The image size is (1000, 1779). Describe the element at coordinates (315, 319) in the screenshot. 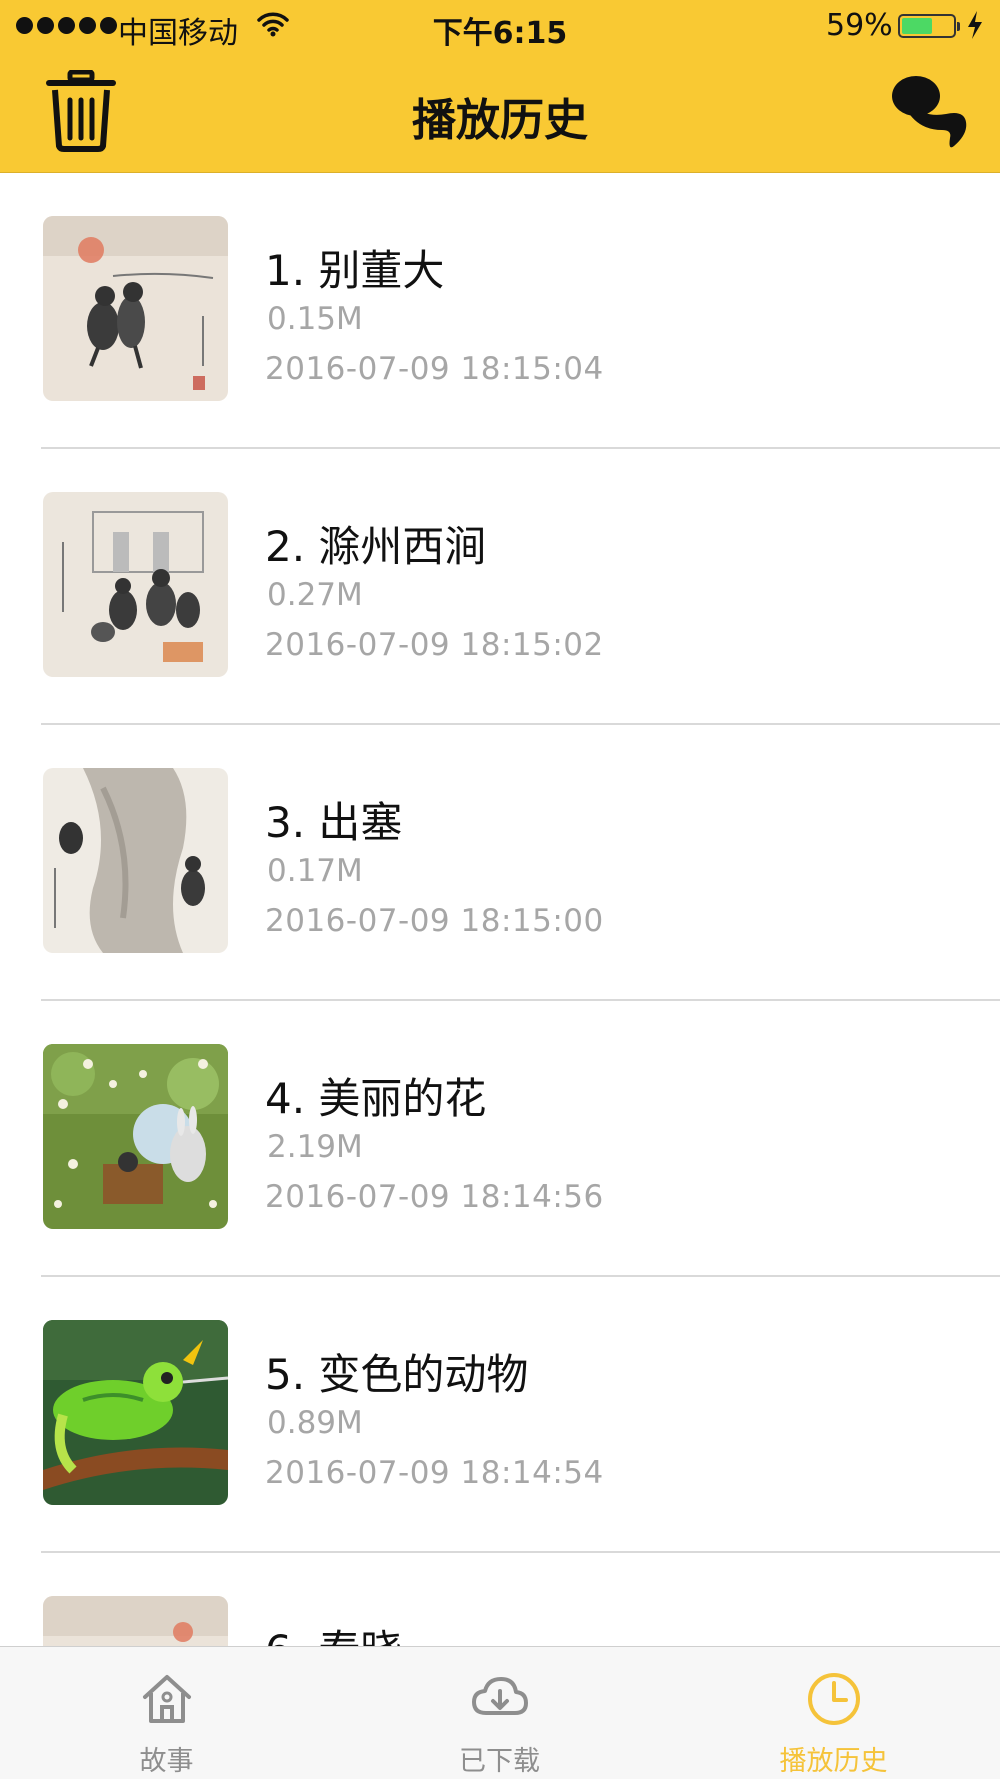

I see `history-item-size: 0.15M` at that location.